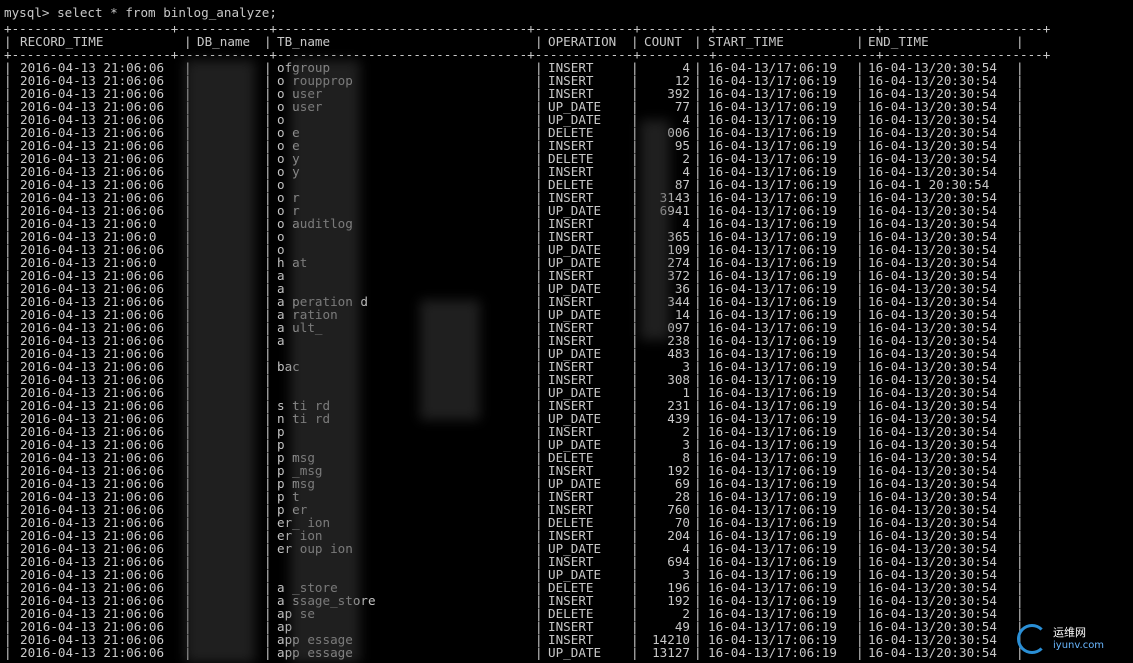 The width and height of the screenshot is (1133, 663). I want to click on table-cell: 2016-04-13 21:06:06, so click(92, 652).